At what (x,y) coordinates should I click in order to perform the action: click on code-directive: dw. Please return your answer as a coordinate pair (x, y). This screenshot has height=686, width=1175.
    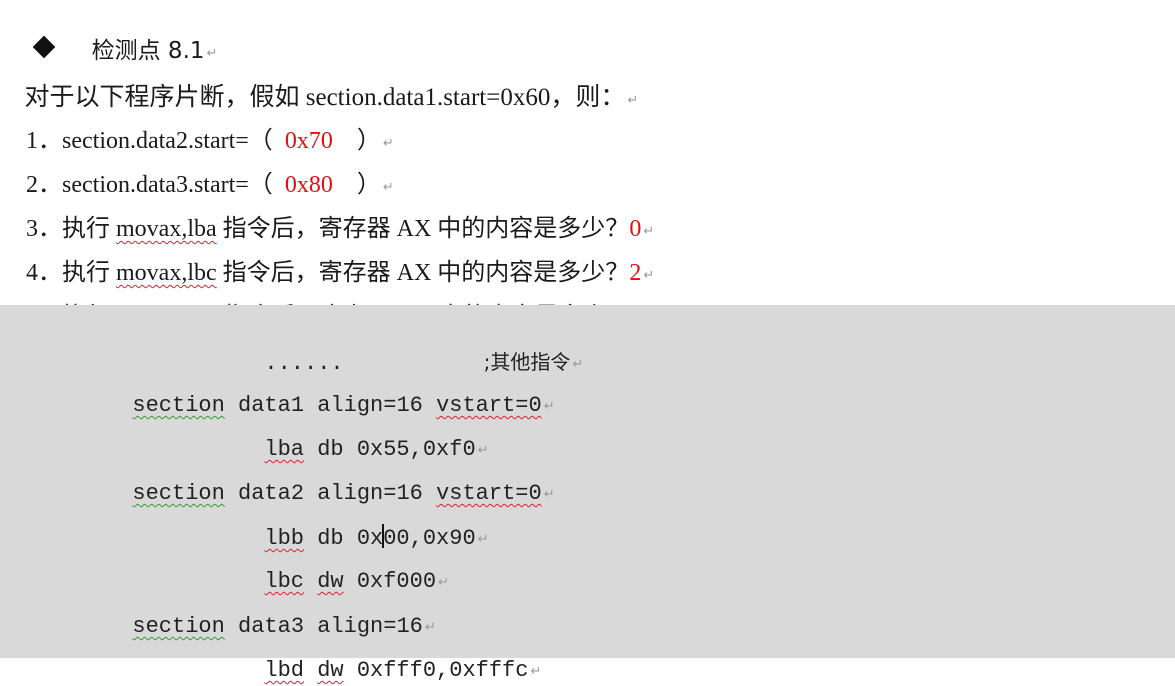
    Looking at the image, I should click on (330, 670).